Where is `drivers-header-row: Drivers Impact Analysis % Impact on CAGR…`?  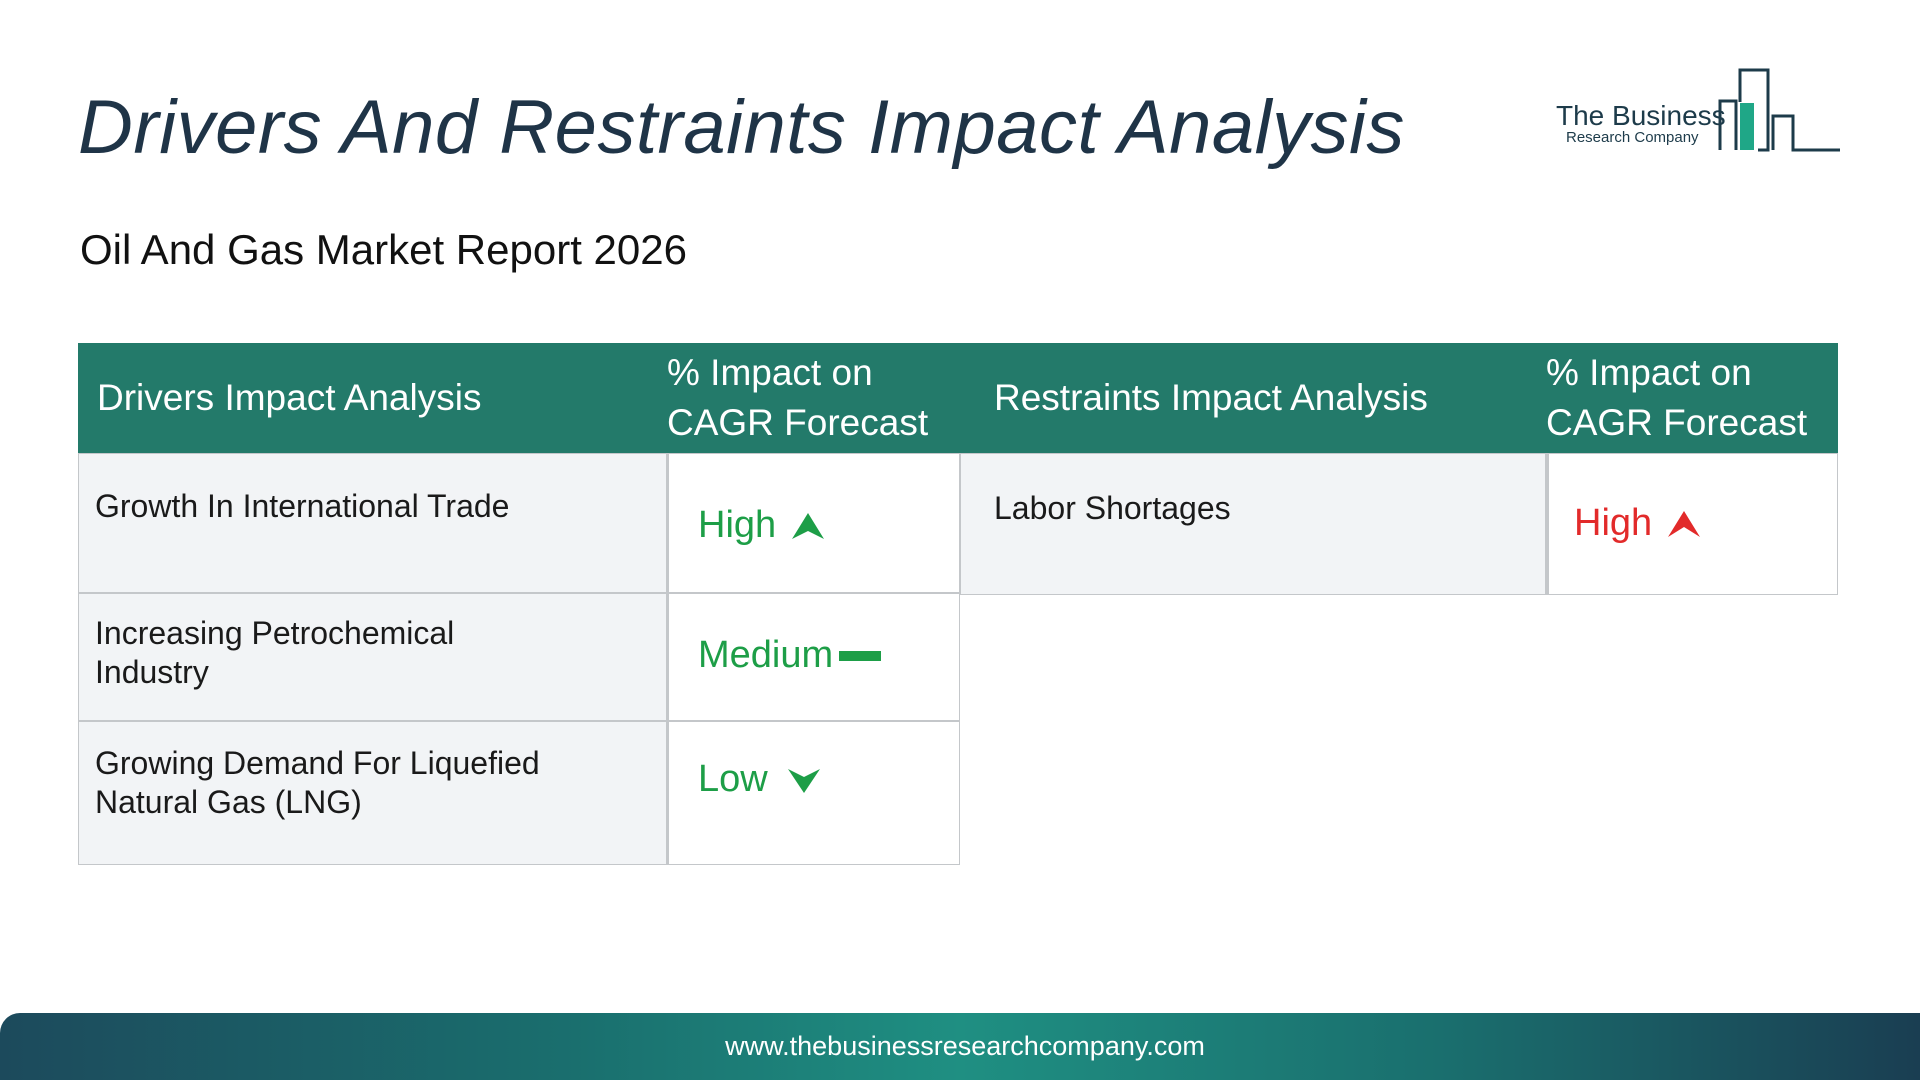
drivers-header-row: Drivers Impact Analysis % Impact on CAGR… is located at coordinates (519, 398).